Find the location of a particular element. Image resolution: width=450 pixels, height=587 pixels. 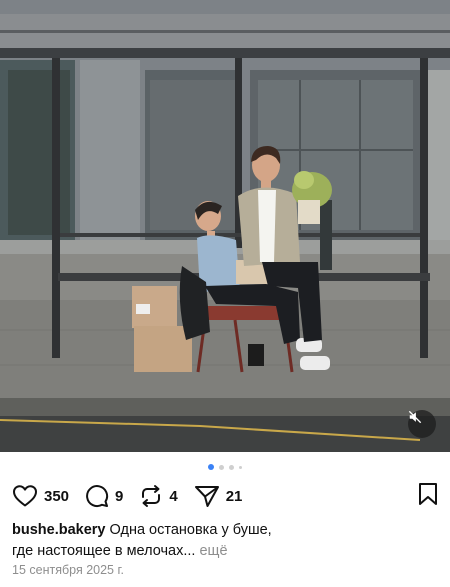

repost-count: 4 is located at coordinates (173, 496).